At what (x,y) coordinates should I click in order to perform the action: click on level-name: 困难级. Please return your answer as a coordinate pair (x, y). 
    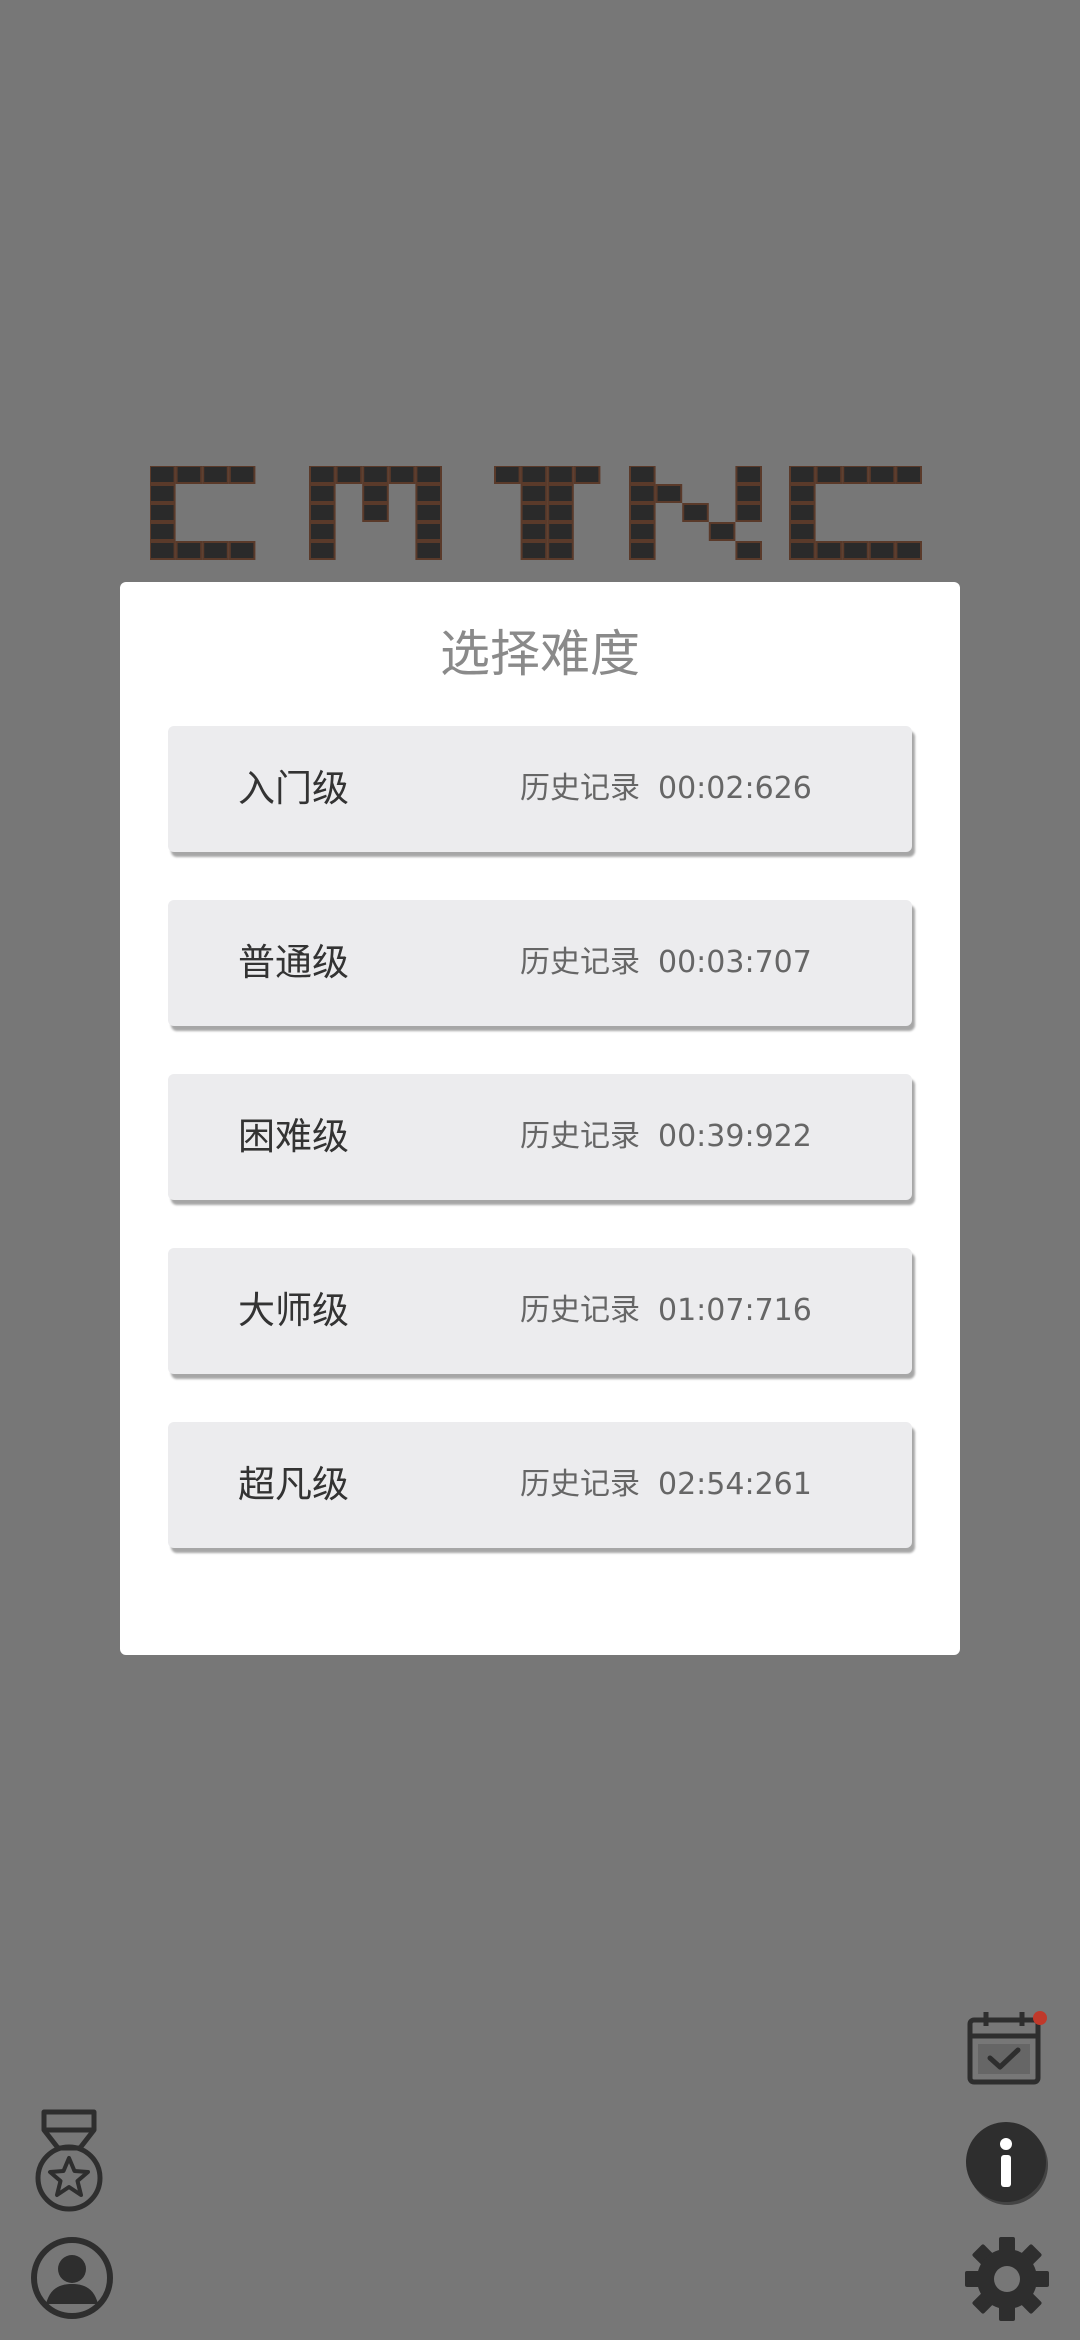
    Looking at the image, I should click on (293, 1136).